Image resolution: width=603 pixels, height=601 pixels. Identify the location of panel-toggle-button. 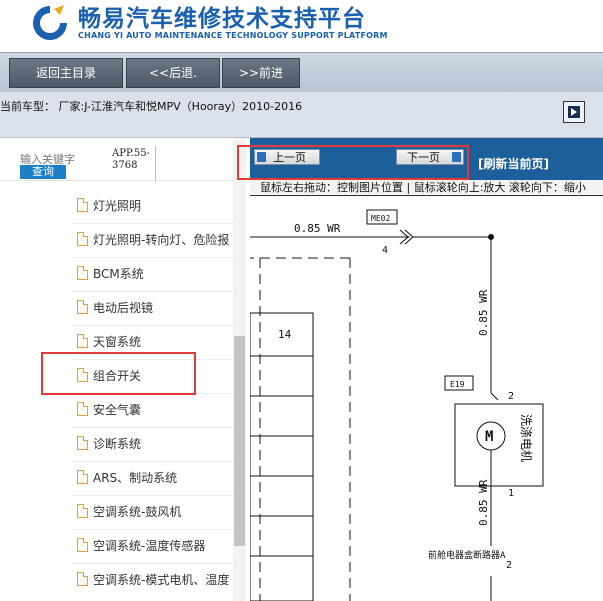
(574, 112).